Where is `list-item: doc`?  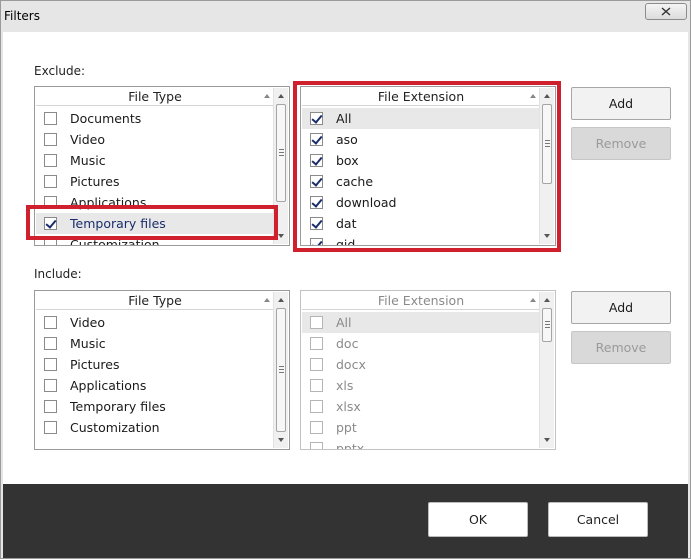
list-item: doc is located at coordinates (421, 343).